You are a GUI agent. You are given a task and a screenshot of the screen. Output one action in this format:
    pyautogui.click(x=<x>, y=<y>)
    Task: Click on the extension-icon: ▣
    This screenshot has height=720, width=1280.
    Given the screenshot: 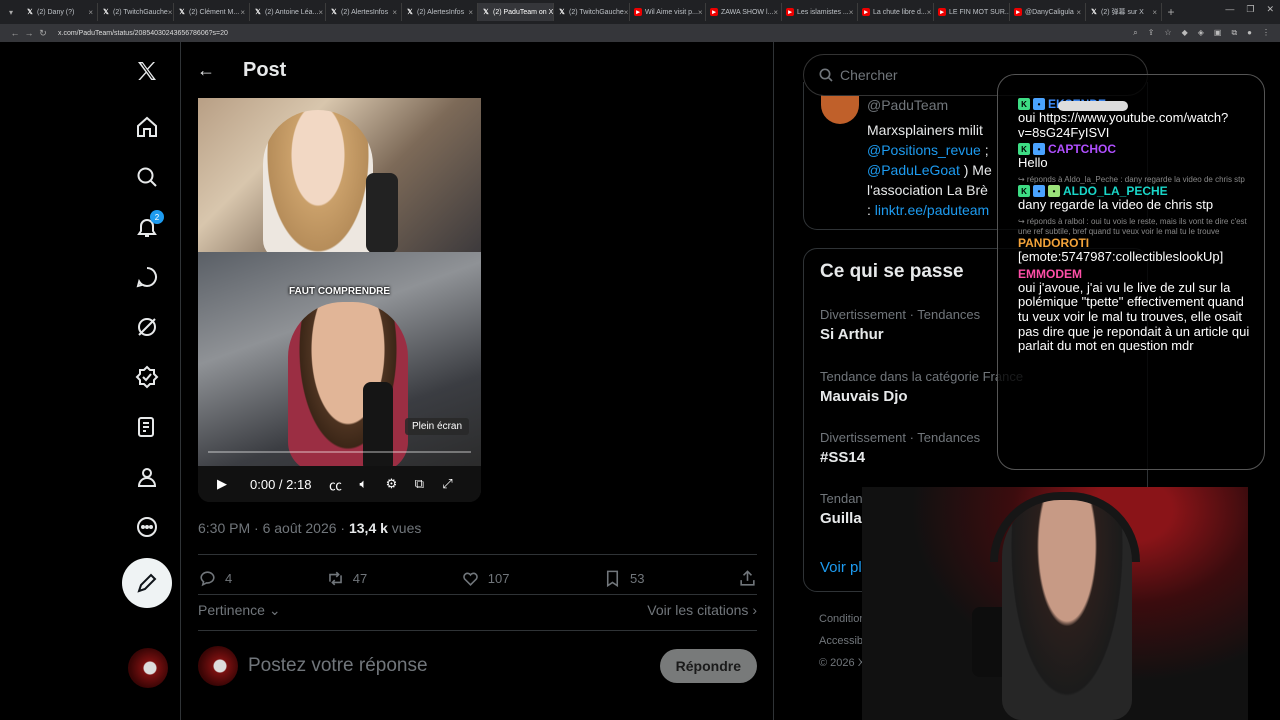 What is the action you would take?
    pyautogui.click(x=1218, y=33)
    